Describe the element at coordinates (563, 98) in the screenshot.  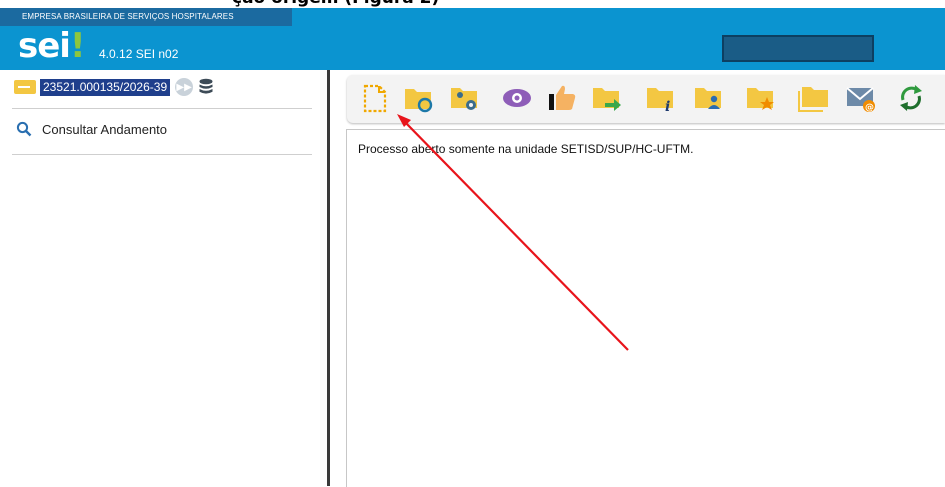
I see `send-process-icon` at that location.